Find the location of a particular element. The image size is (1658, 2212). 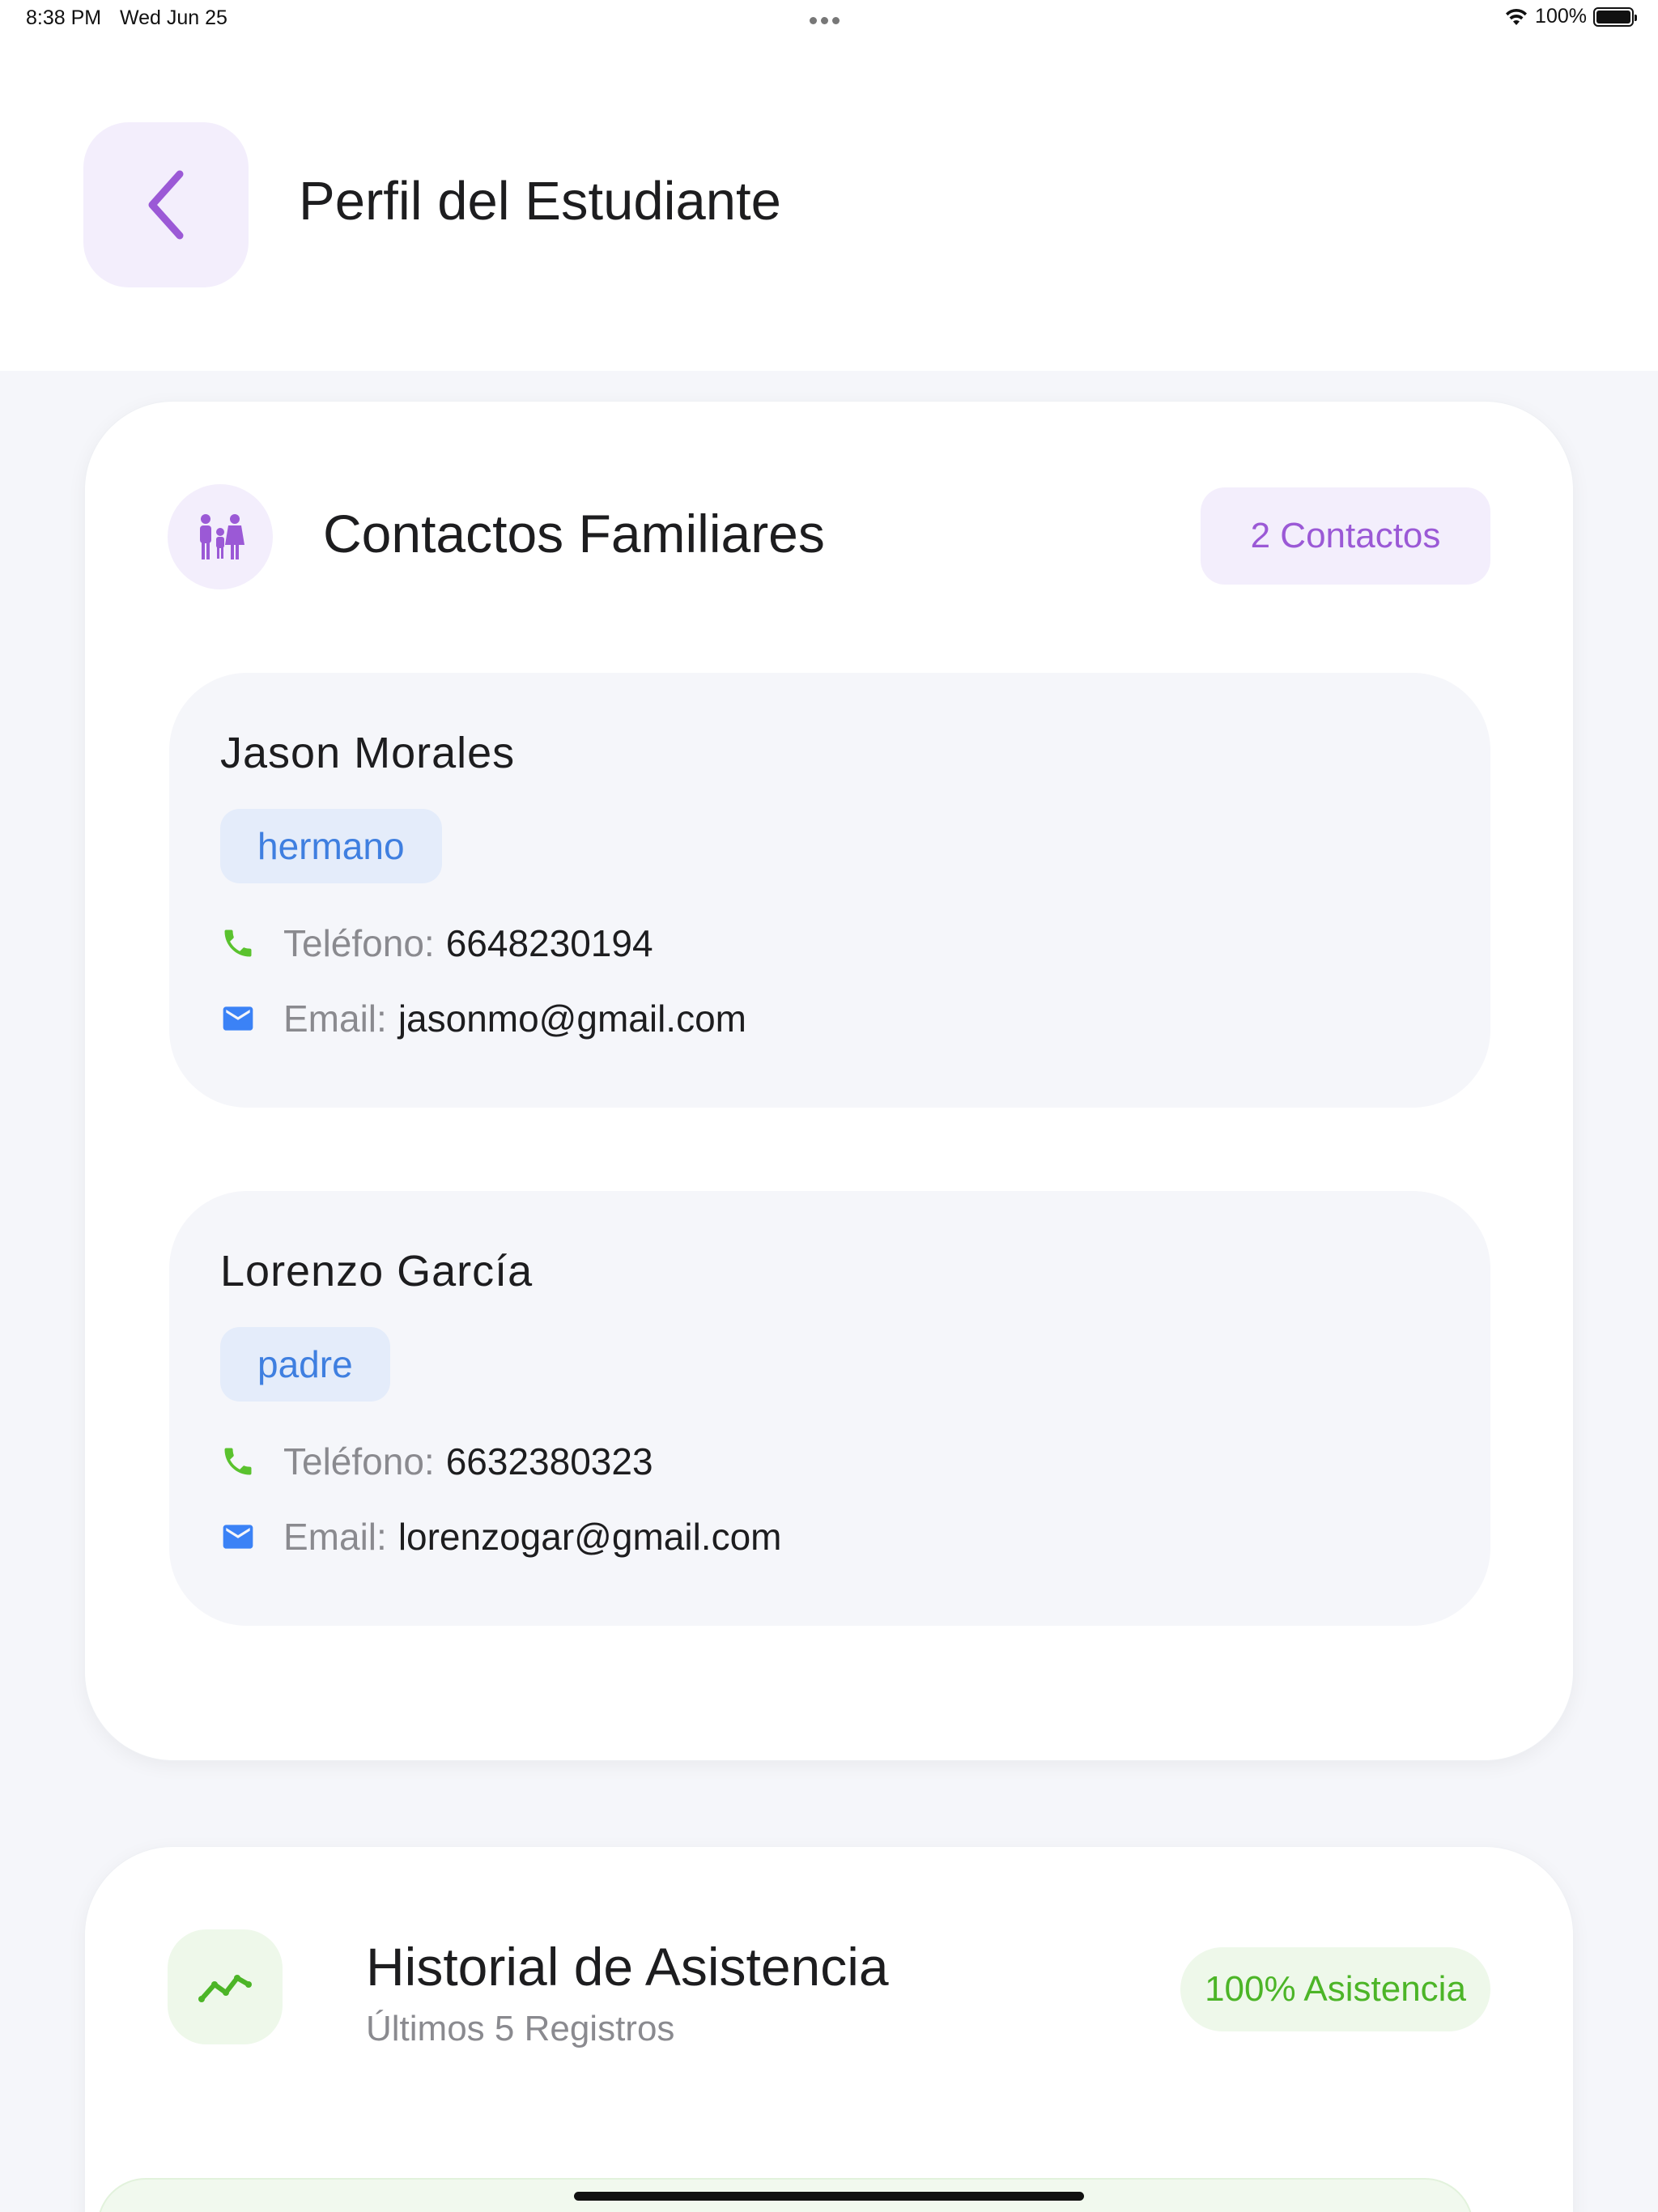

page-title: Perfil del Estudiante is located at coordinates (540, 202).